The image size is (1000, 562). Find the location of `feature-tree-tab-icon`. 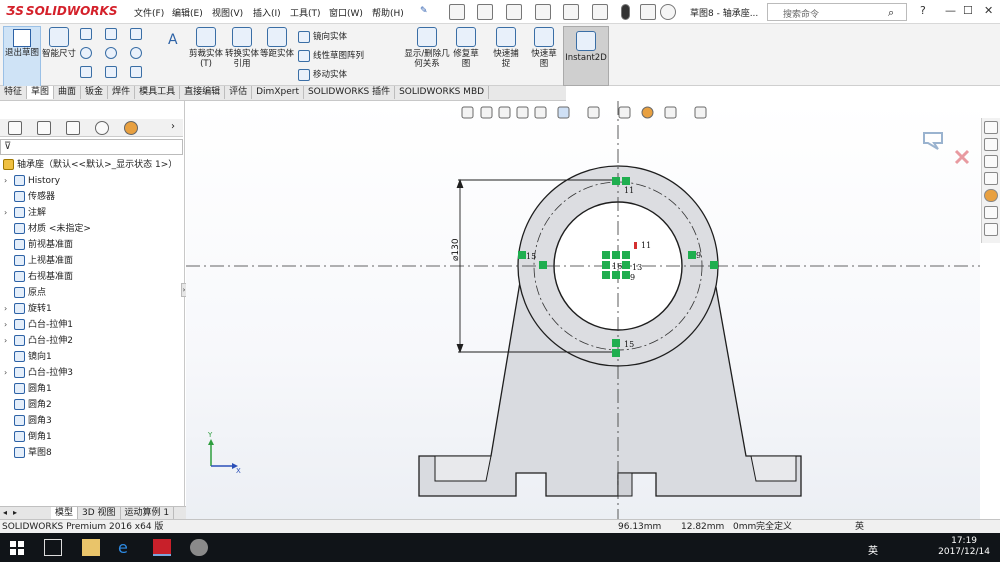

feature-tree-tab-icon is located at coordinates (15, 128).